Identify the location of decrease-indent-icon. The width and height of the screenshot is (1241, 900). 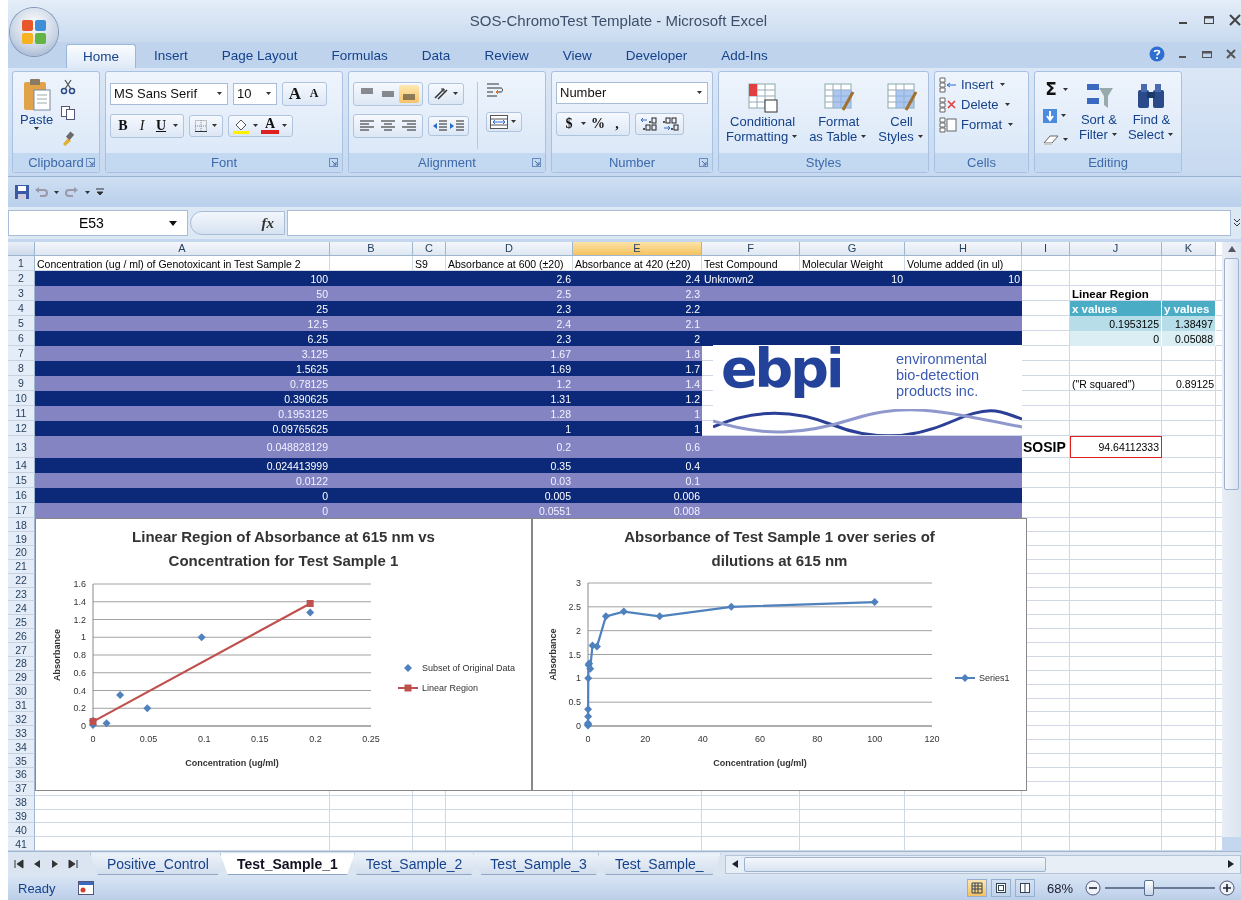
(440, 125).